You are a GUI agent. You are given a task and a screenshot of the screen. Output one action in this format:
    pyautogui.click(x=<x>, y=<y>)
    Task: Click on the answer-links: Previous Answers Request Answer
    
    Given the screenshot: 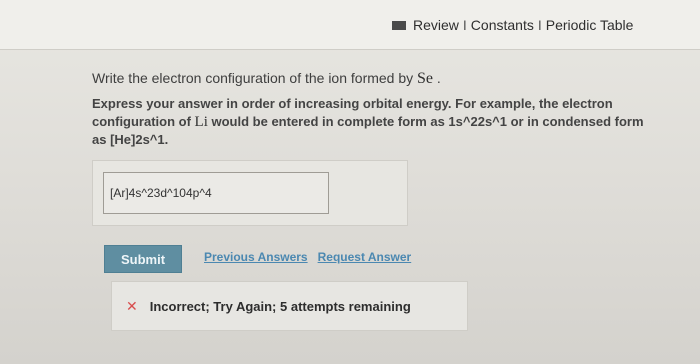 What is the action you would take?
    pyautogui.click(x=307, y=257)
    